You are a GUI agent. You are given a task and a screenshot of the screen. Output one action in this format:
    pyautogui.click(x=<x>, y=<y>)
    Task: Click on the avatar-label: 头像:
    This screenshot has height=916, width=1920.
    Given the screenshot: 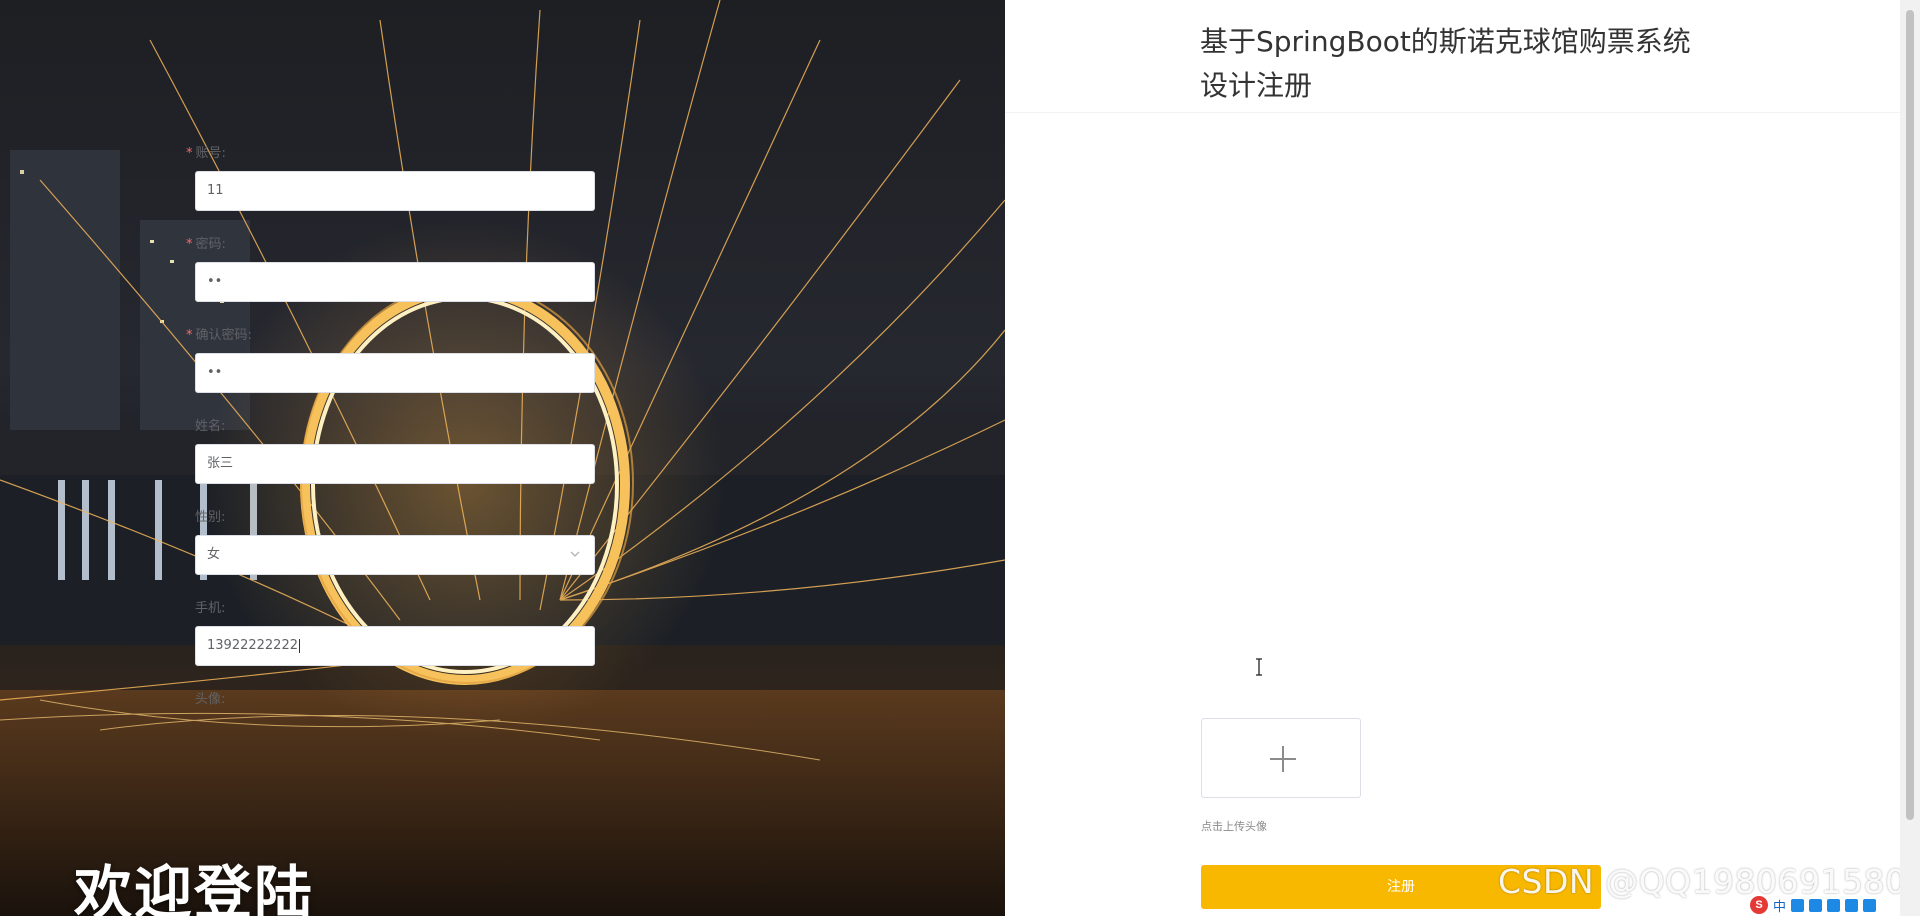 What is the action you would take?
    pyautogui.click(x=210, y=699)
    